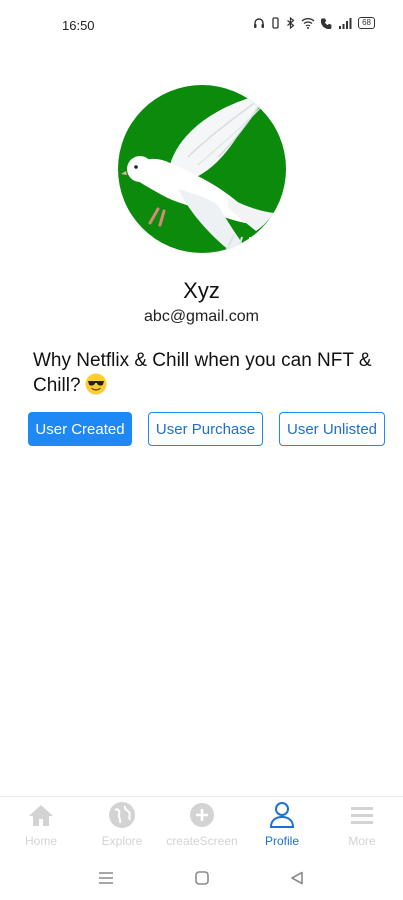  I want to click on avatar, so click(202, 169).